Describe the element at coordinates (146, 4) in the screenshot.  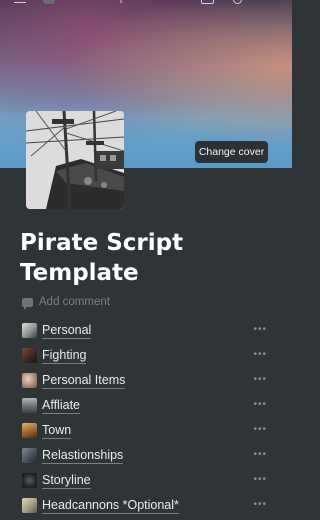
I see `top-bar` at that location.